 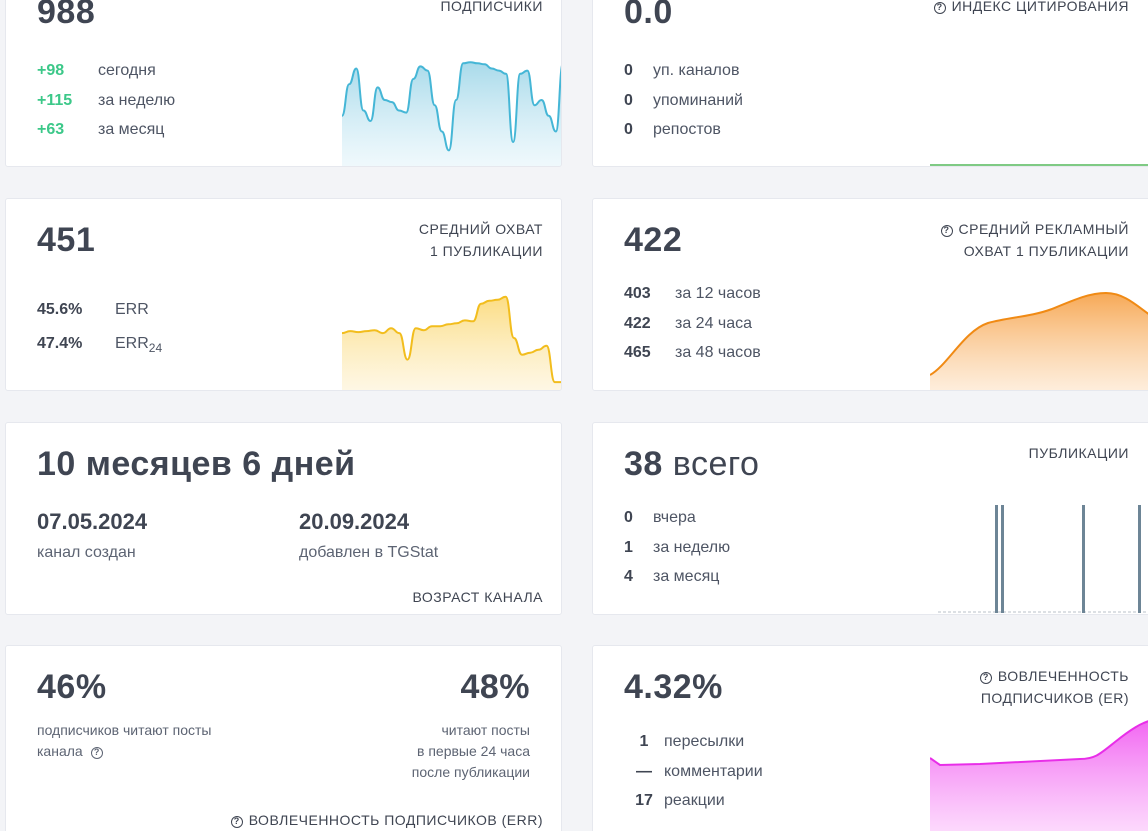 What do you see at coordinates (66, 240) in the screenshot?
I see `average-reach-value: 451` at bounding box center [66, 240].